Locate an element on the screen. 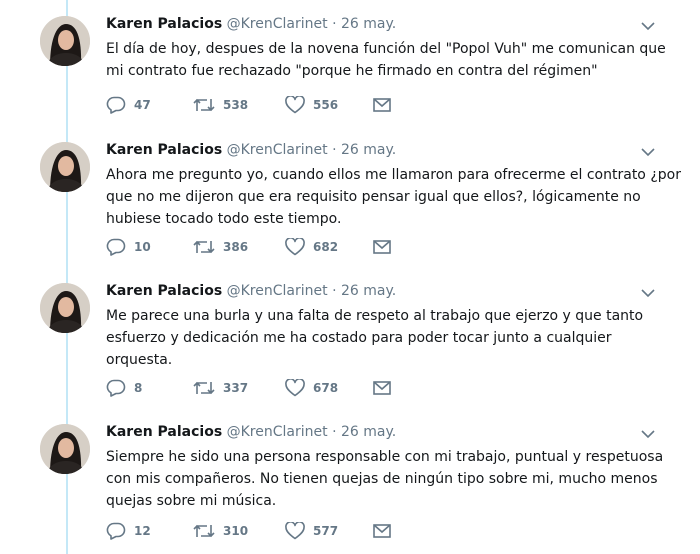  like-button: 678 is located at coordinates (328, 388).